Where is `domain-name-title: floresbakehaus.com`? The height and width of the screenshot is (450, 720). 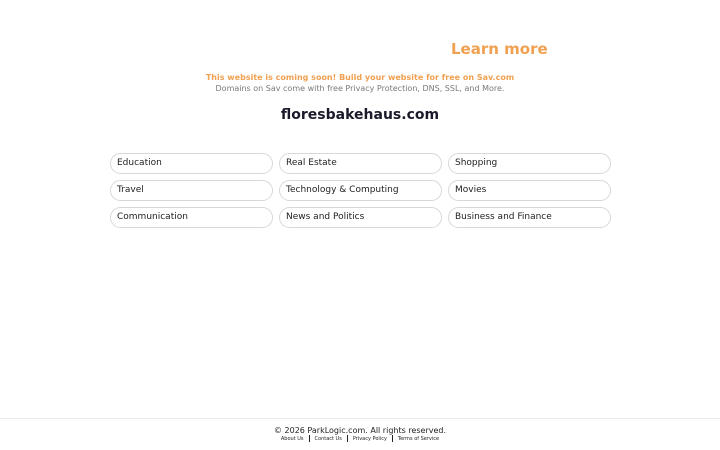 domain-name-title: floresbakehaus.com is located at coordinates (360, 115).